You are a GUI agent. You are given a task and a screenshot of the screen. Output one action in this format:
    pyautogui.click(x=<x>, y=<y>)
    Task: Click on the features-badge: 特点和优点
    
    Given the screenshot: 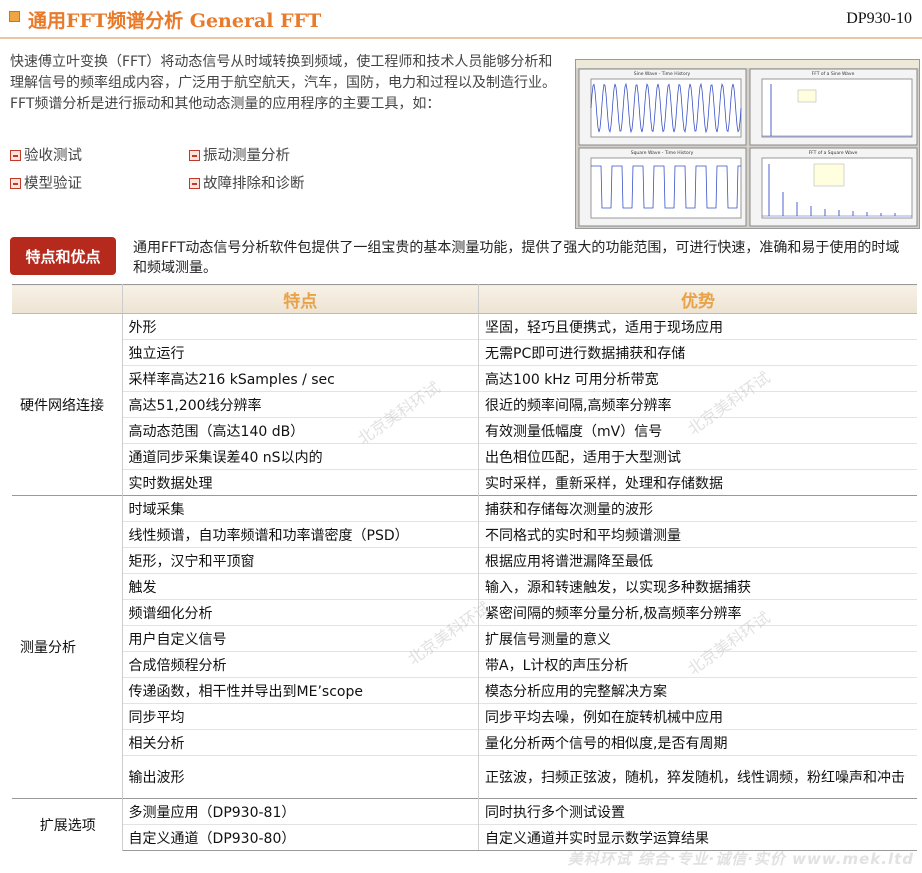 What is the action you would take?
    pyautogui.click(x=63, y=256)
    